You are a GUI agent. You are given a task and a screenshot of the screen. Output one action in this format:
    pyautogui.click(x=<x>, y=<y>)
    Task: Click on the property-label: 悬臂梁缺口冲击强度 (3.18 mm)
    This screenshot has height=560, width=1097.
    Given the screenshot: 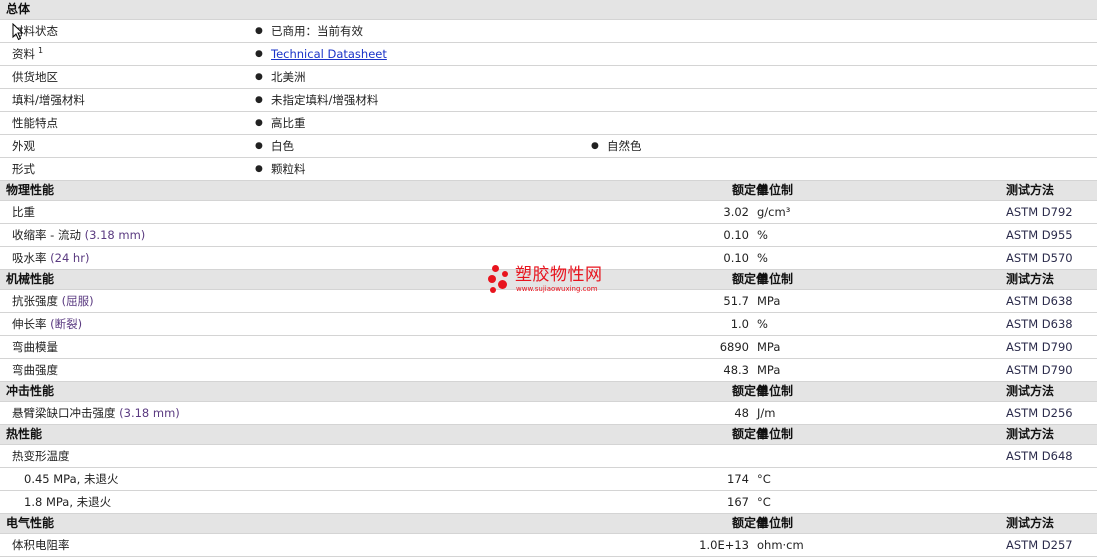 What is the action you would take?
    pyautogui.click(x=96, y=413)
    